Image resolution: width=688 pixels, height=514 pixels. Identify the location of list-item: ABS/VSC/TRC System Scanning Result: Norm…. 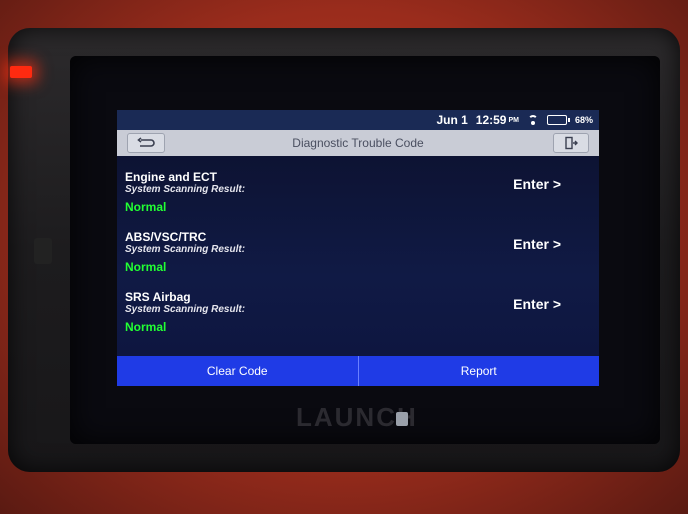
(358, 260).